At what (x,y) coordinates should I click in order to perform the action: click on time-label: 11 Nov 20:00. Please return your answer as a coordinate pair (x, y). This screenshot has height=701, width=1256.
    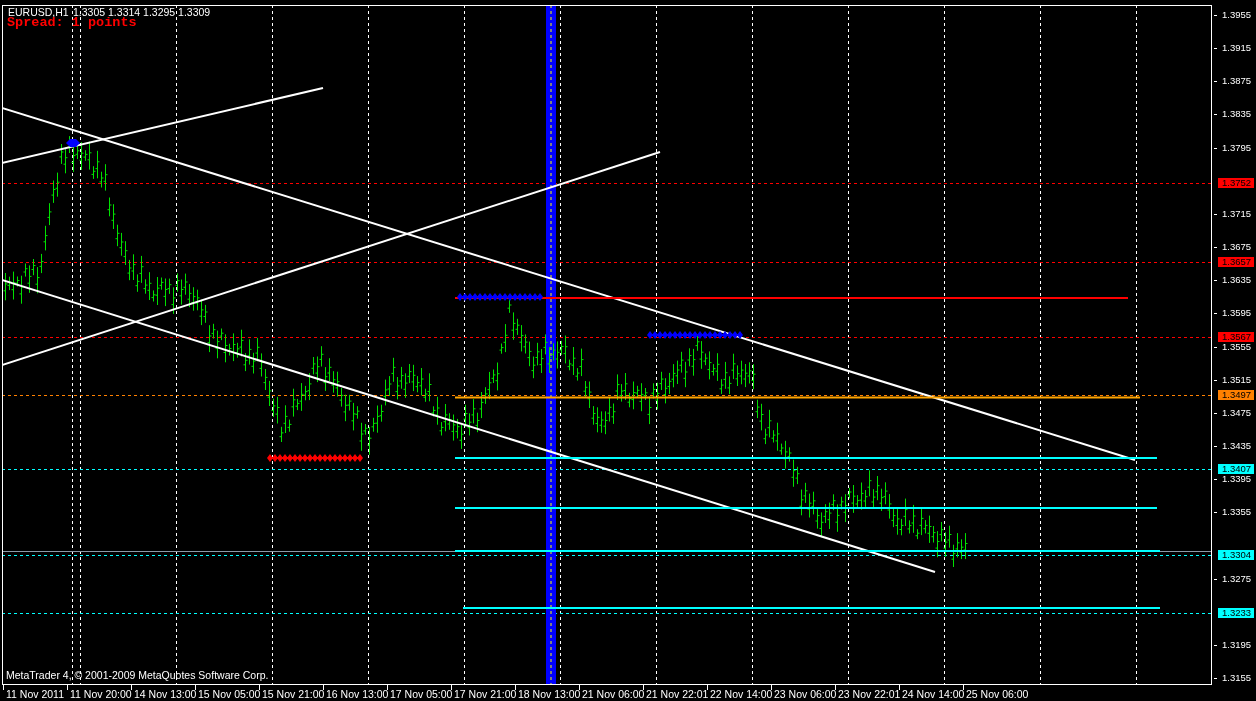
    Looking at the image, I should click on (99, 693).